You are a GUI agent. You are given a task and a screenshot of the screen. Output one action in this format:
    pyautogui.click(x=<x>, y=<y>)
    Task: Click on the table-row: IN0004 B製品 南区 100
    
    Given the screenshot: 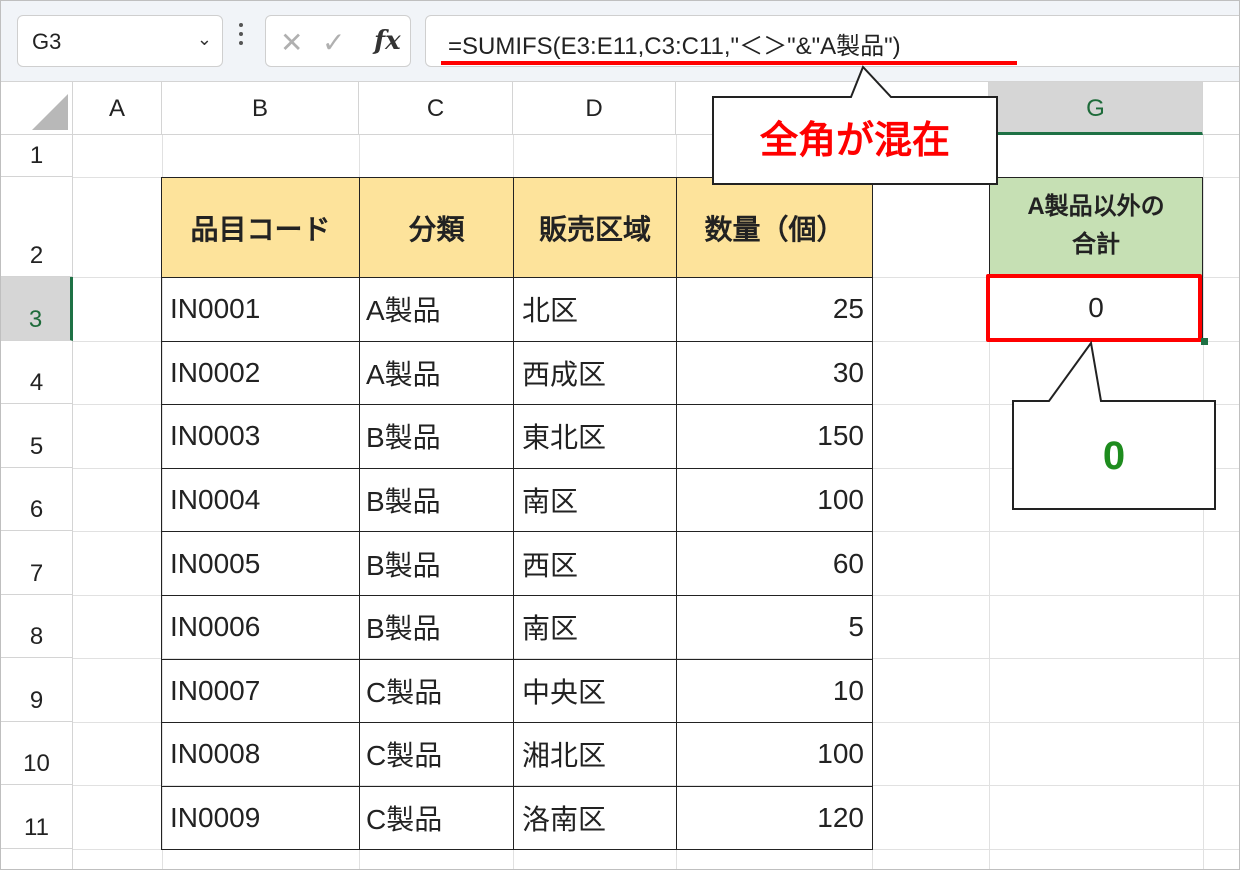 What is the action you would take?
    pyautogui.click(x=517, y=500)
    